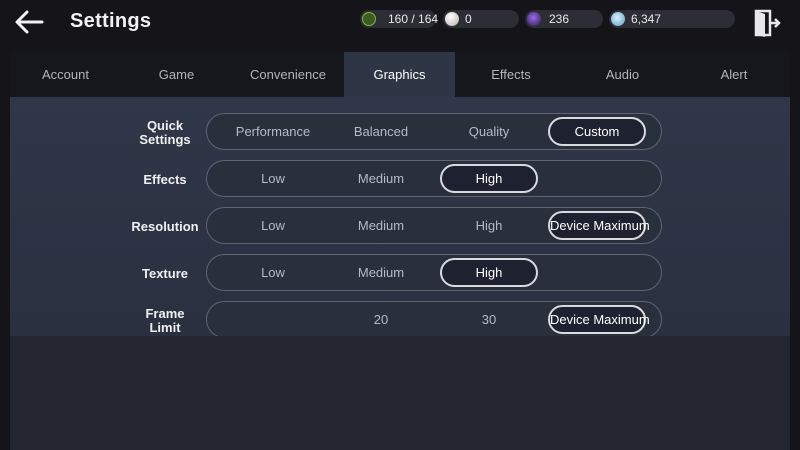  I want to click on resource-silver: 6,347, so click(672, 19).